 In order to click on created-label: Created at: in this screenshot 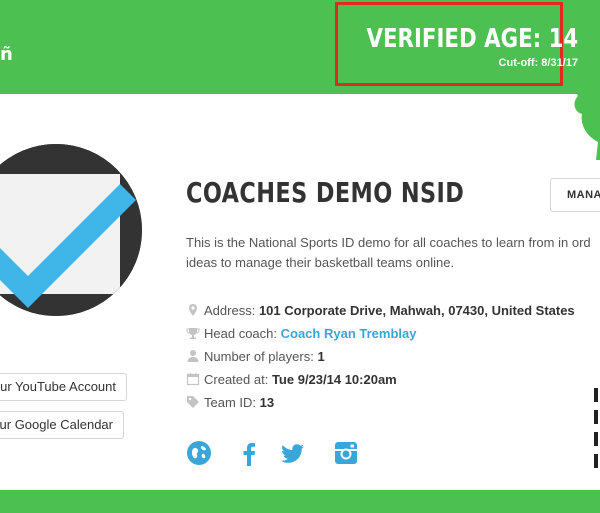, I will do `click(236, 379)`.